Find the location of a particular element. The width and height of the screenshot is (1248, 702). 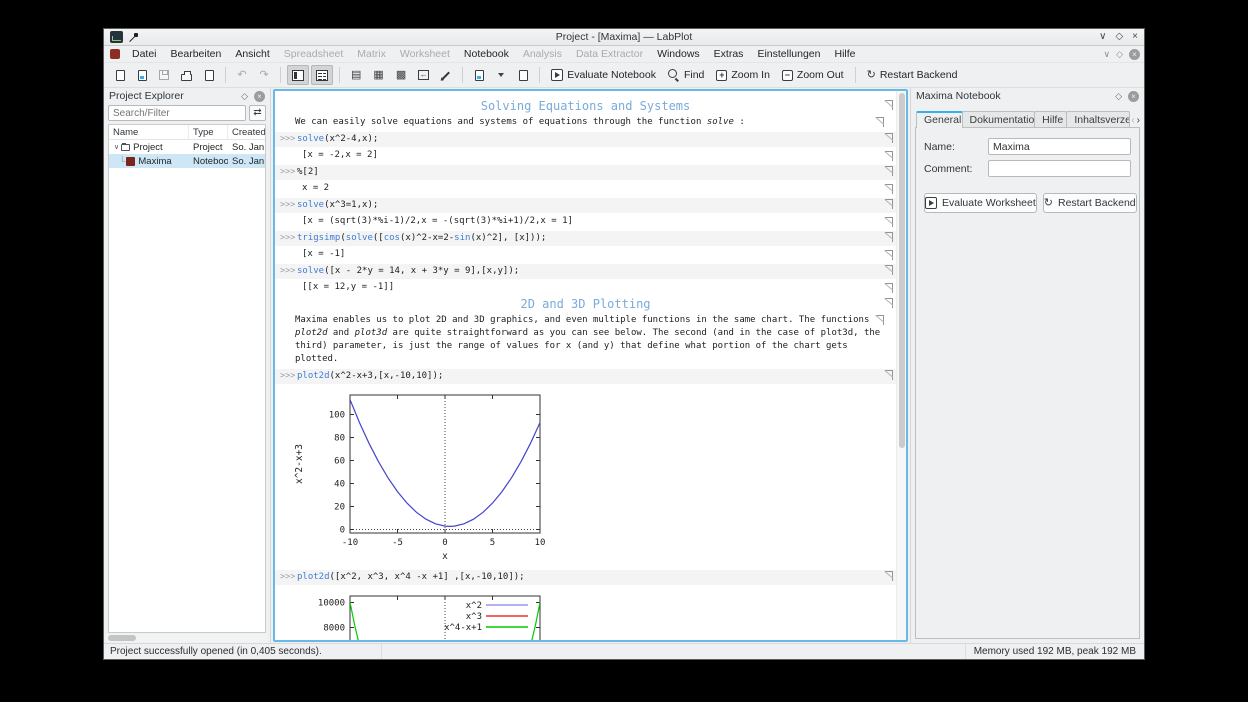

menu-matrix: Matrix is located at coordinates (371, 54).